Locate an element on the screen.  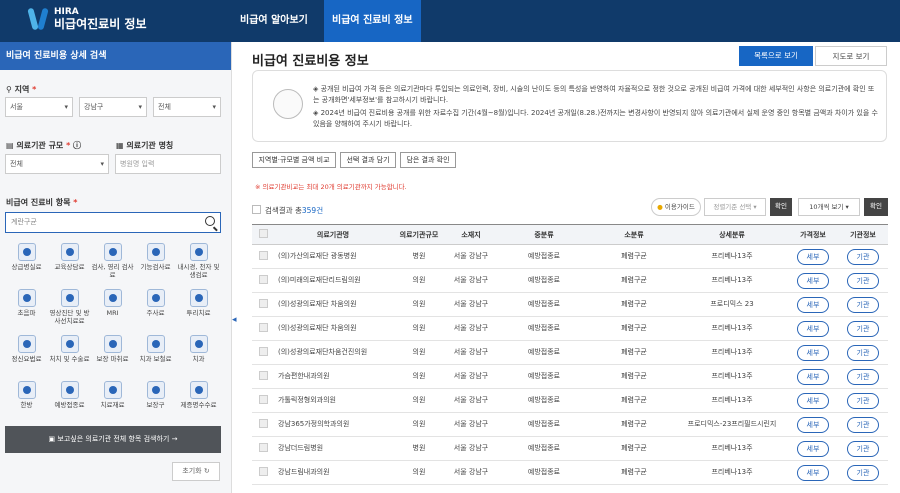
search-all-button: ▣ 보고싶은 의료기관 전체 항목 검색하기 → is located at coordinates (113, 439).